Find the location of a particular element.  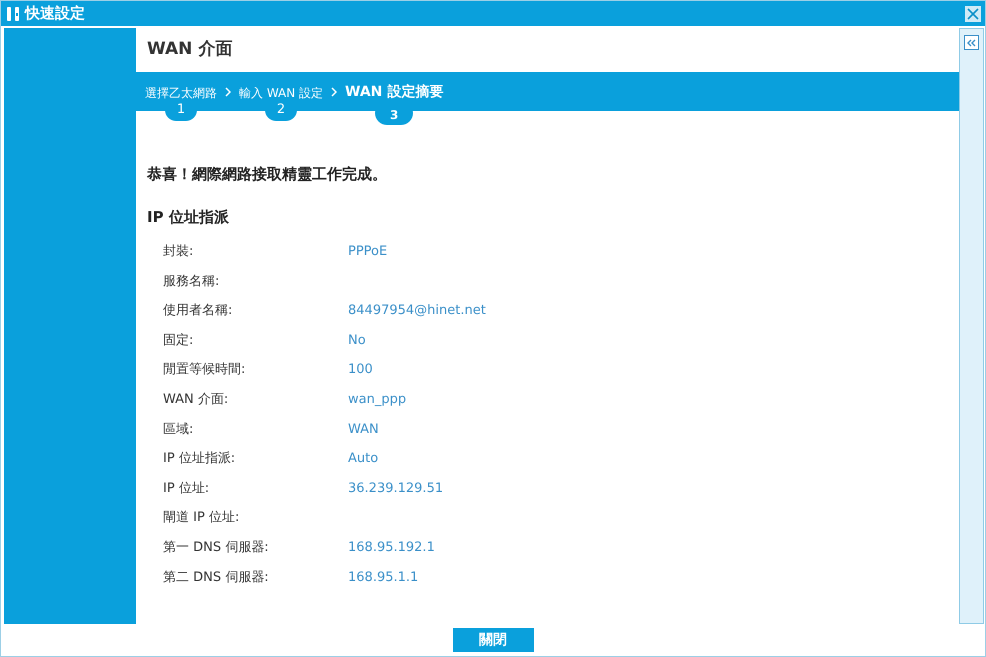

window-title: 快速設定 is located at coordinates (55, 13).